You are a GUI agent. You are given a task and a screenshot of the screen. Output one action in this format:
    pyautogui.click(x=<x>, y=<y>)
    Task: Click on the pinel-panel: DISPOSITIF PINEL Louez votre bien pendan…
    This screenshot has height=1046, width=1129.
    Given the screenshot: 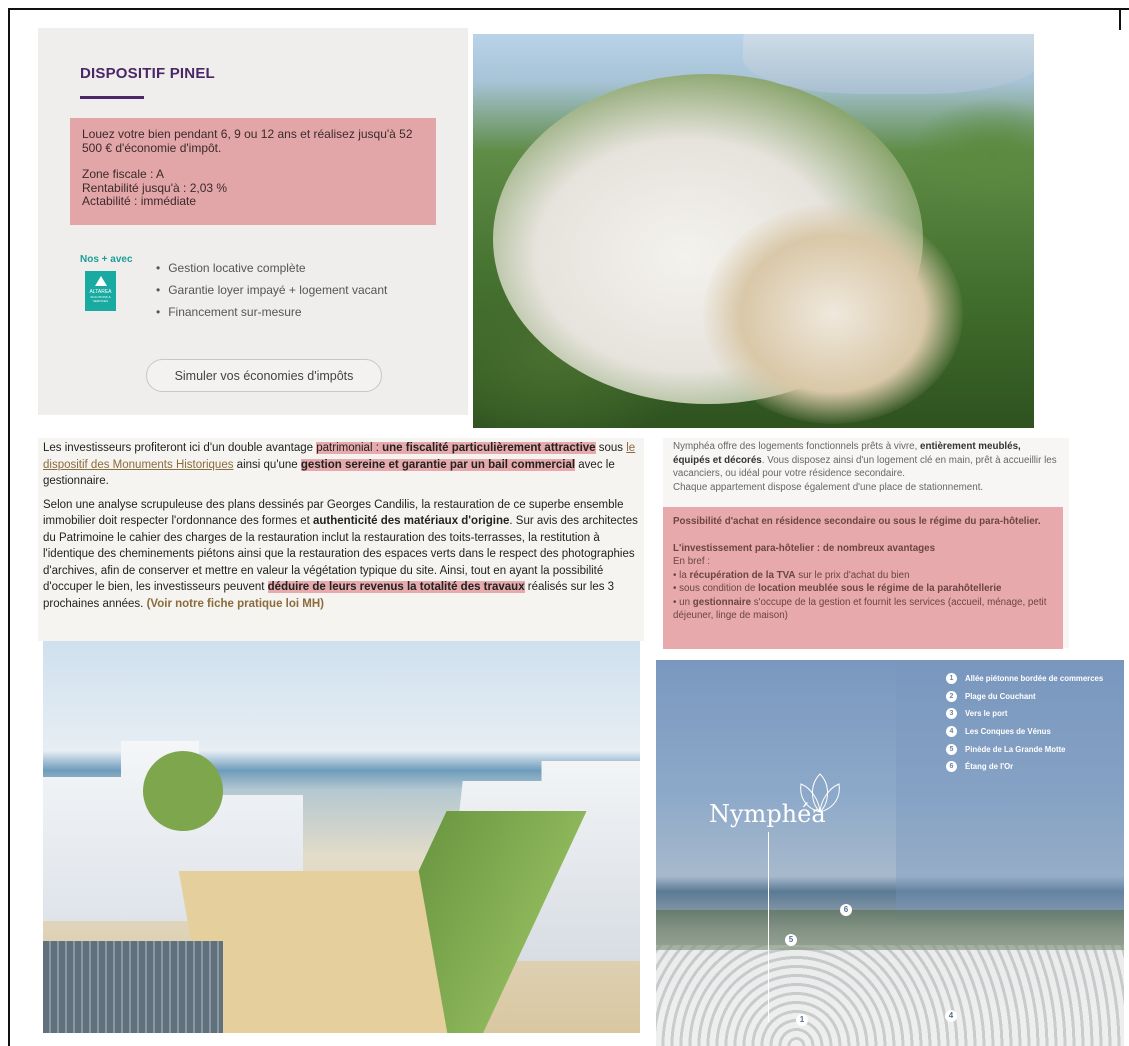 What is the action you would take?
    pyautogui.click(x=253, y=221)
    